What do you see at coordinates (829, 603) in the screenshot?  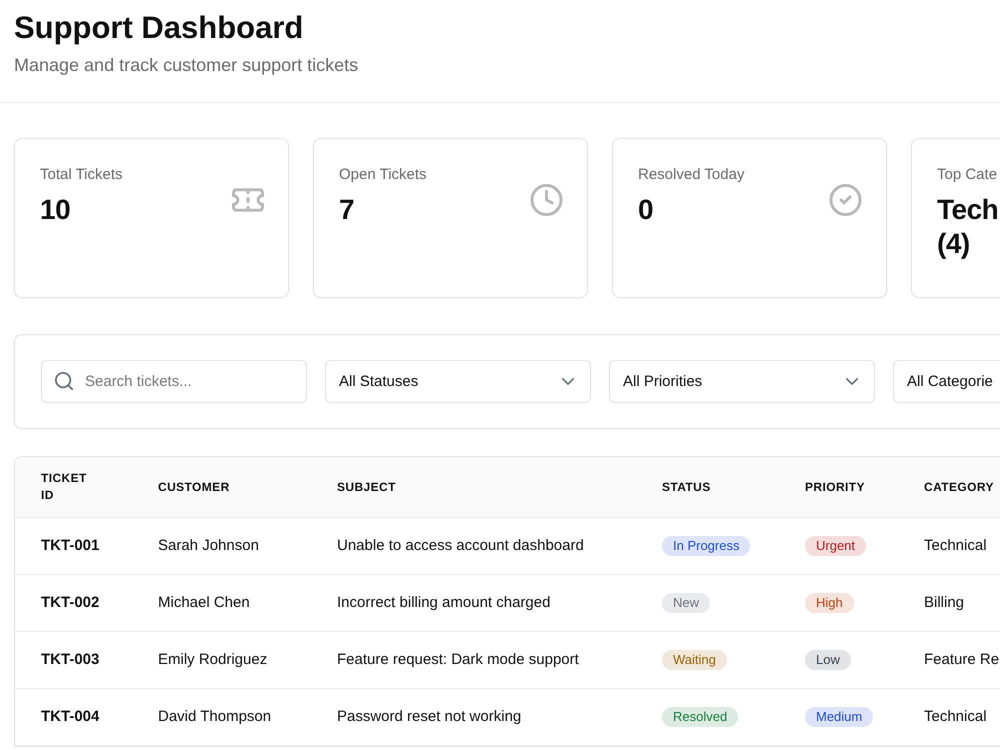 I see `priority-badge: High` at bounding box center [829, 603].